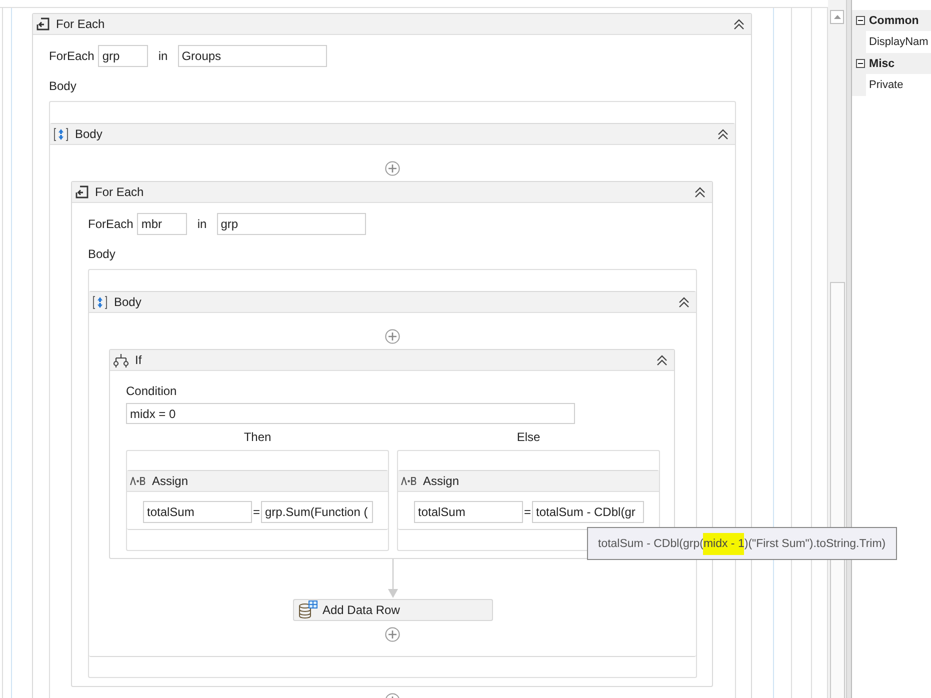 This screenshot has height=698, width=931. I want to click on scroll-up-button, so click(837, 17).